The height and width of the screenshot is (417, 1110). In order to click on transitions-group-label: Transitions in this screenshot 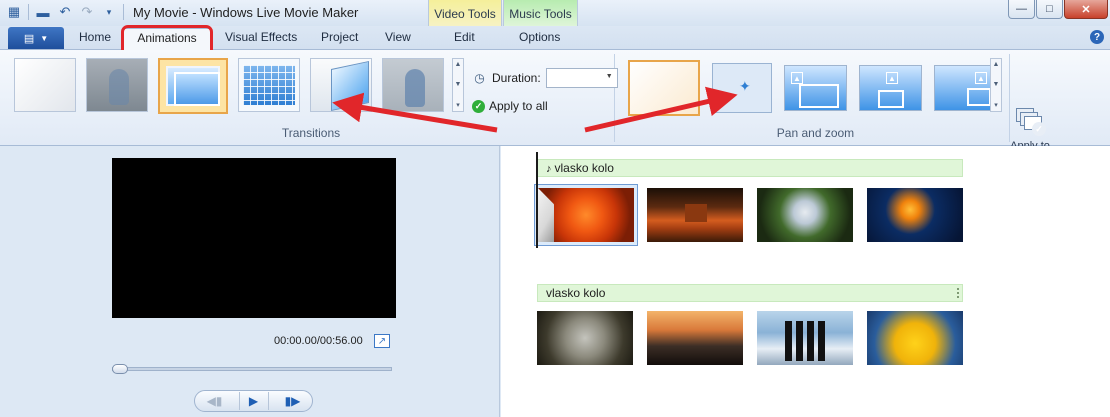, I will do `click(311, 133)`.